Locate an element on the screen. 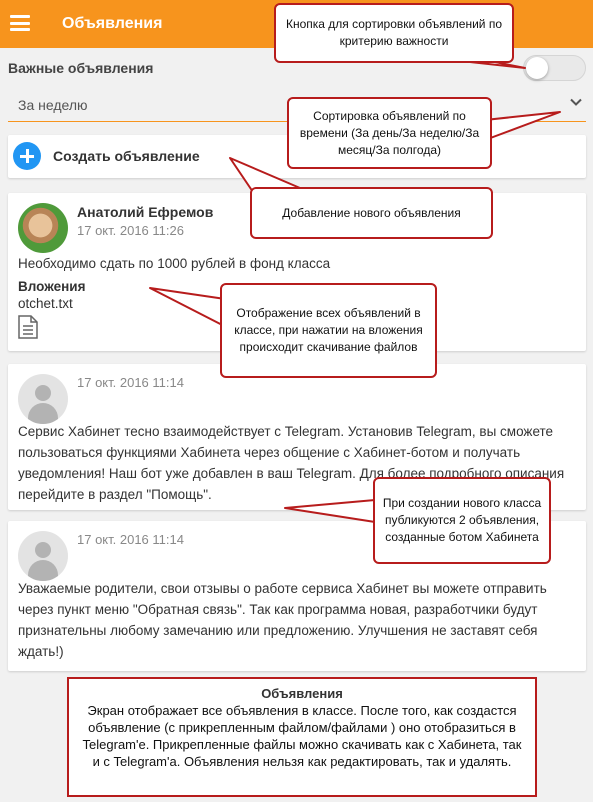  plus-icon is located at coordinates (27, 156).